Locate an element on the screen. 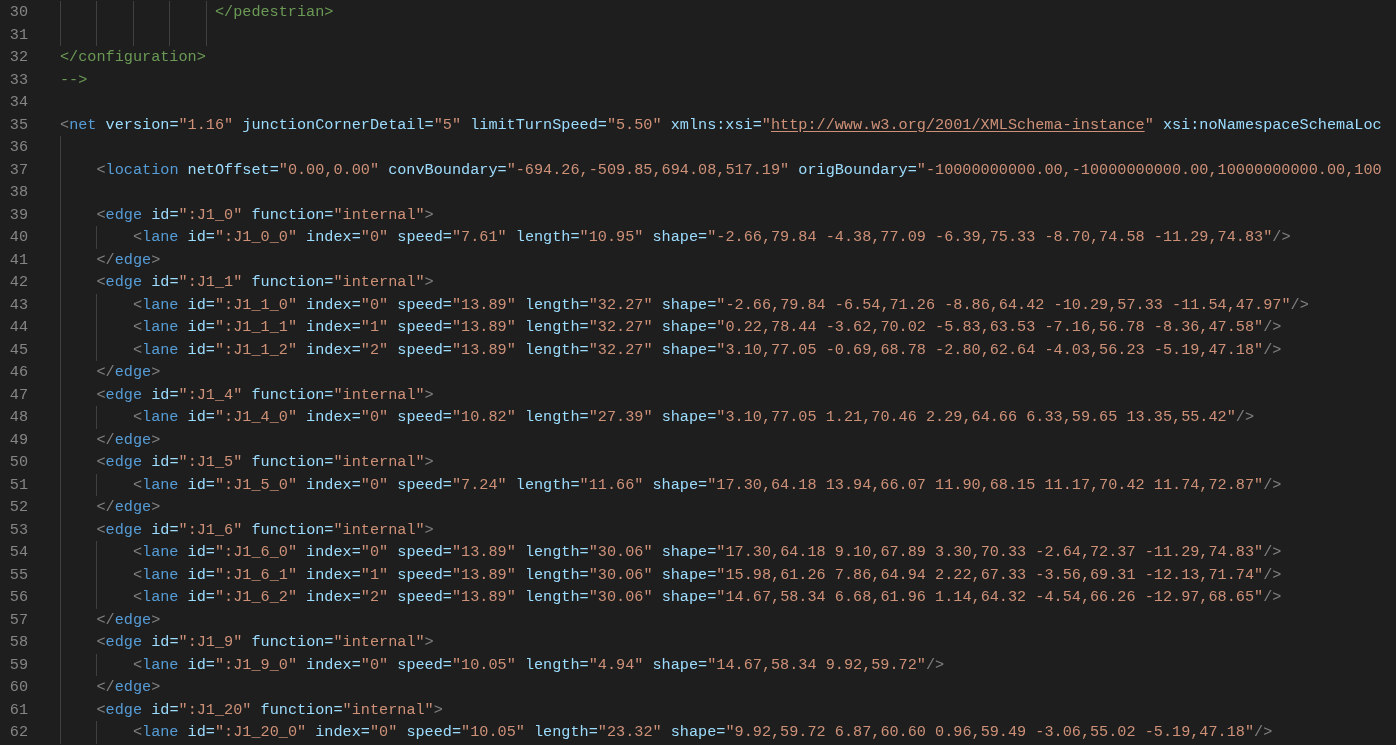  line-number: 43 is located at coordinates (18, 305).